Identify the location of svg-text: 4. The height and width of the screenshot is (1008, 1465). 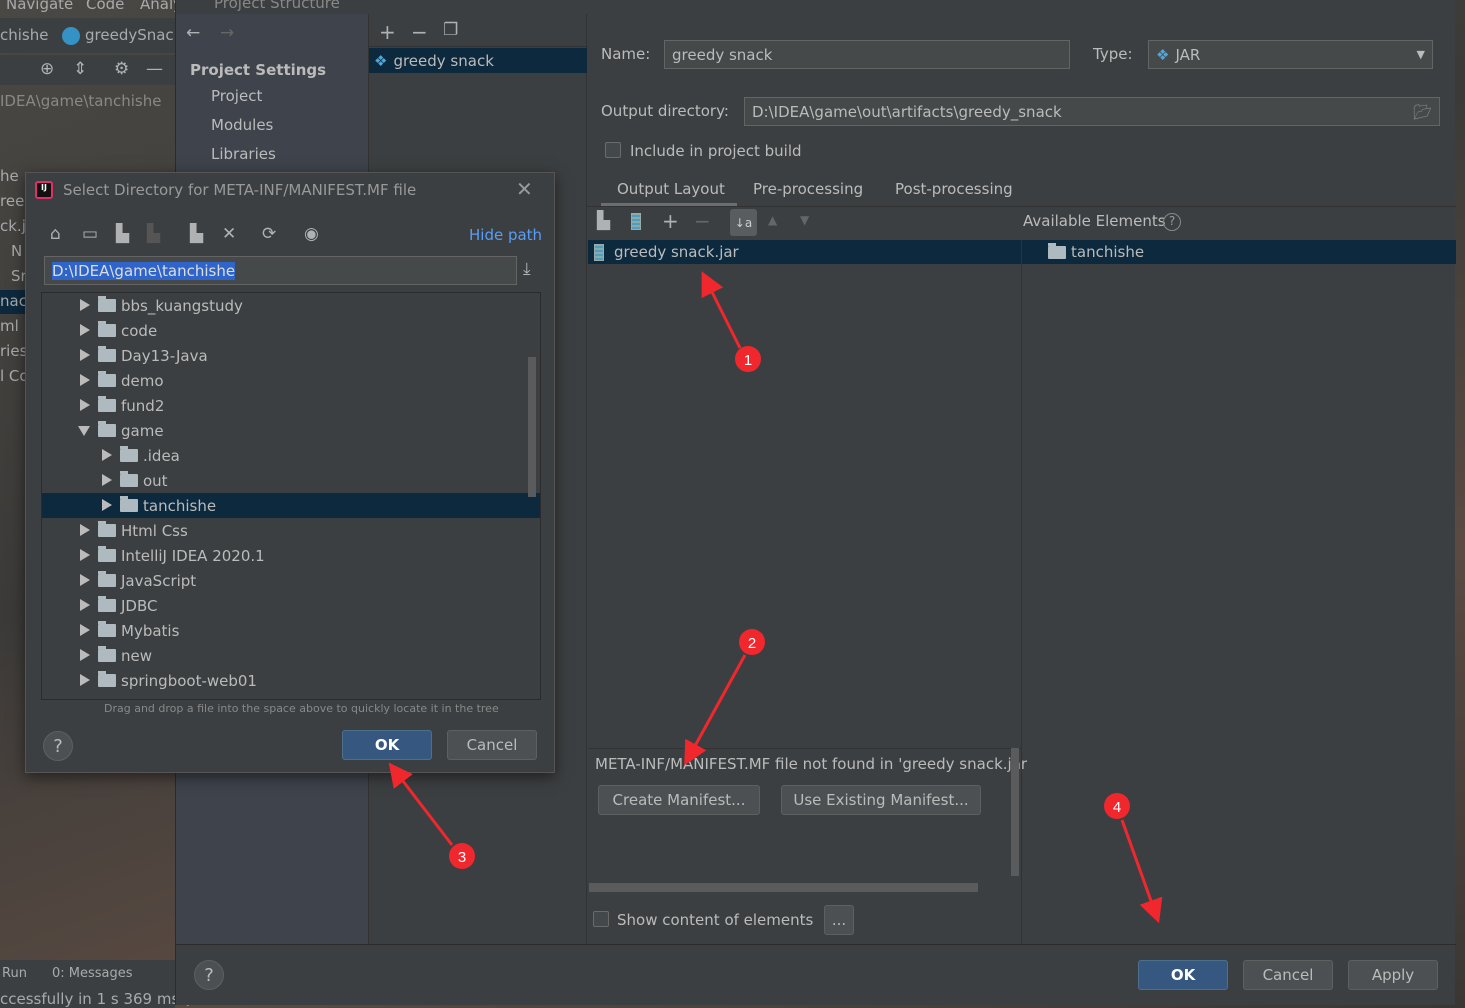
(1117, 807).